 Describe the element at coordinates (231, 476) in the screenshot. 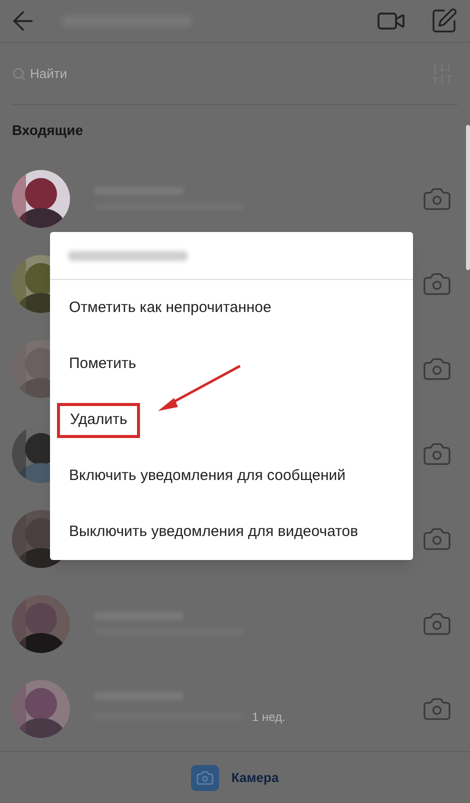

I see `menu-item: Включить уведомления для сообщений` at that location.